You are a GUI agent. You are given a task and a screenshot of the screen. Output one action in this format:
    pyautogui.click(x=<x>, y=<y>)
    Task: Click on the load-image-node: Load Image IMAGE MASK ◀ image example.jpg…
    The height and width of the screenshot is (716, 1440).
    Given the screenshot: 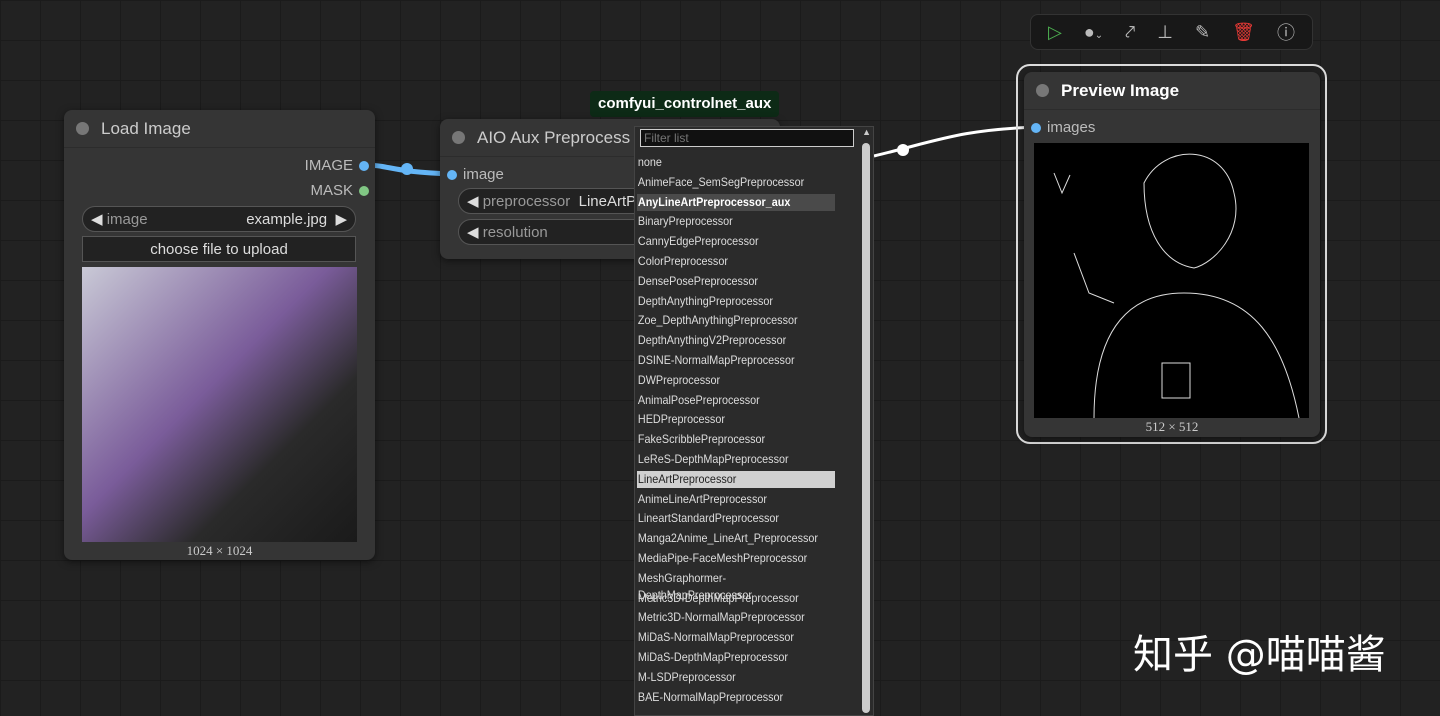 What is the action you would take?
    pyautogui.click(x=219, y=335)
    